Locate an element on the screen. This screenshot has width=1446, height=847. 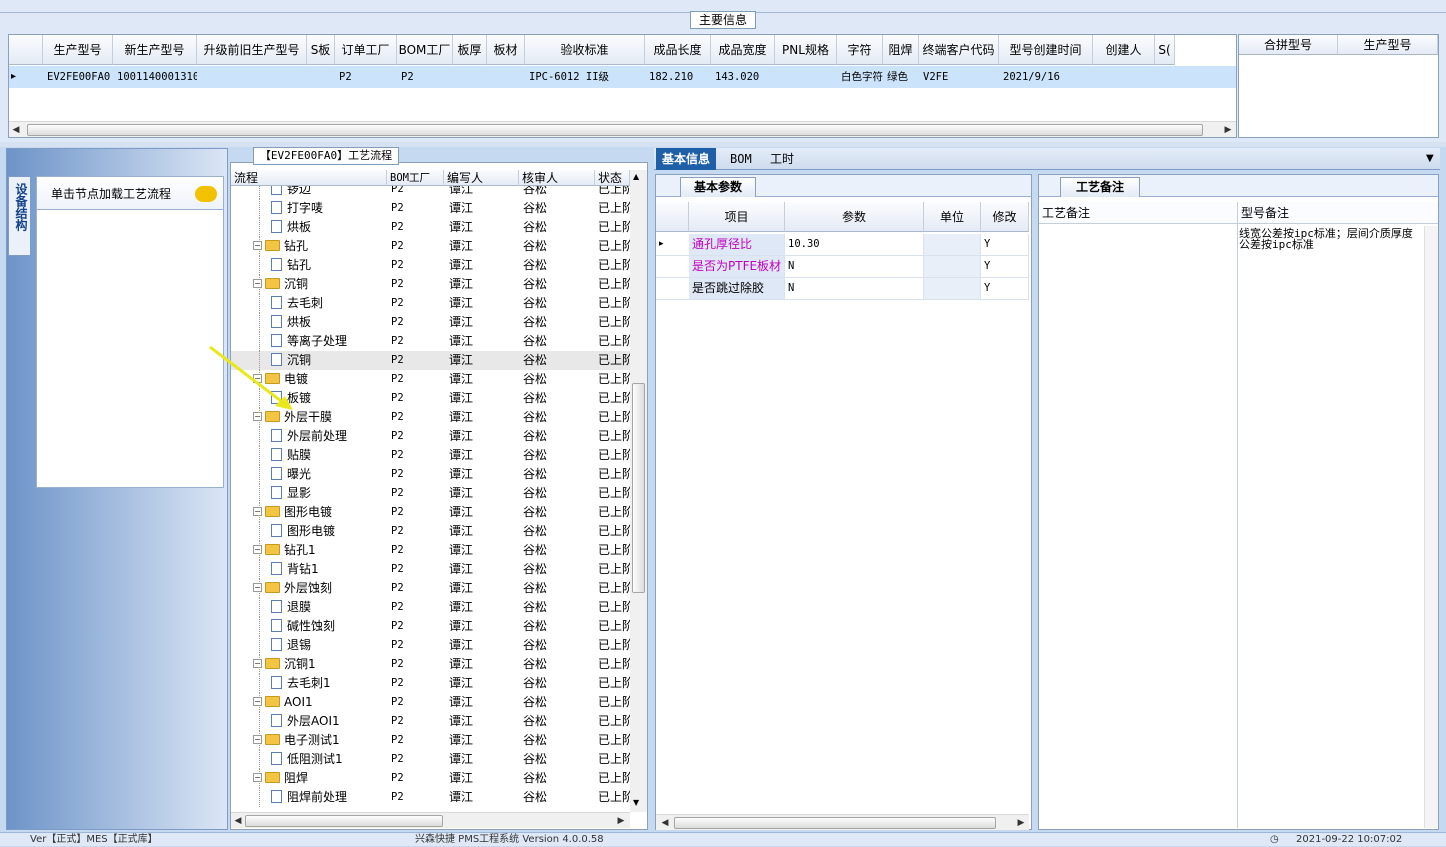
tree-row: 去毛刺1 P2 谭江 谷松 已上阶 is located at coordinates (430, 683).